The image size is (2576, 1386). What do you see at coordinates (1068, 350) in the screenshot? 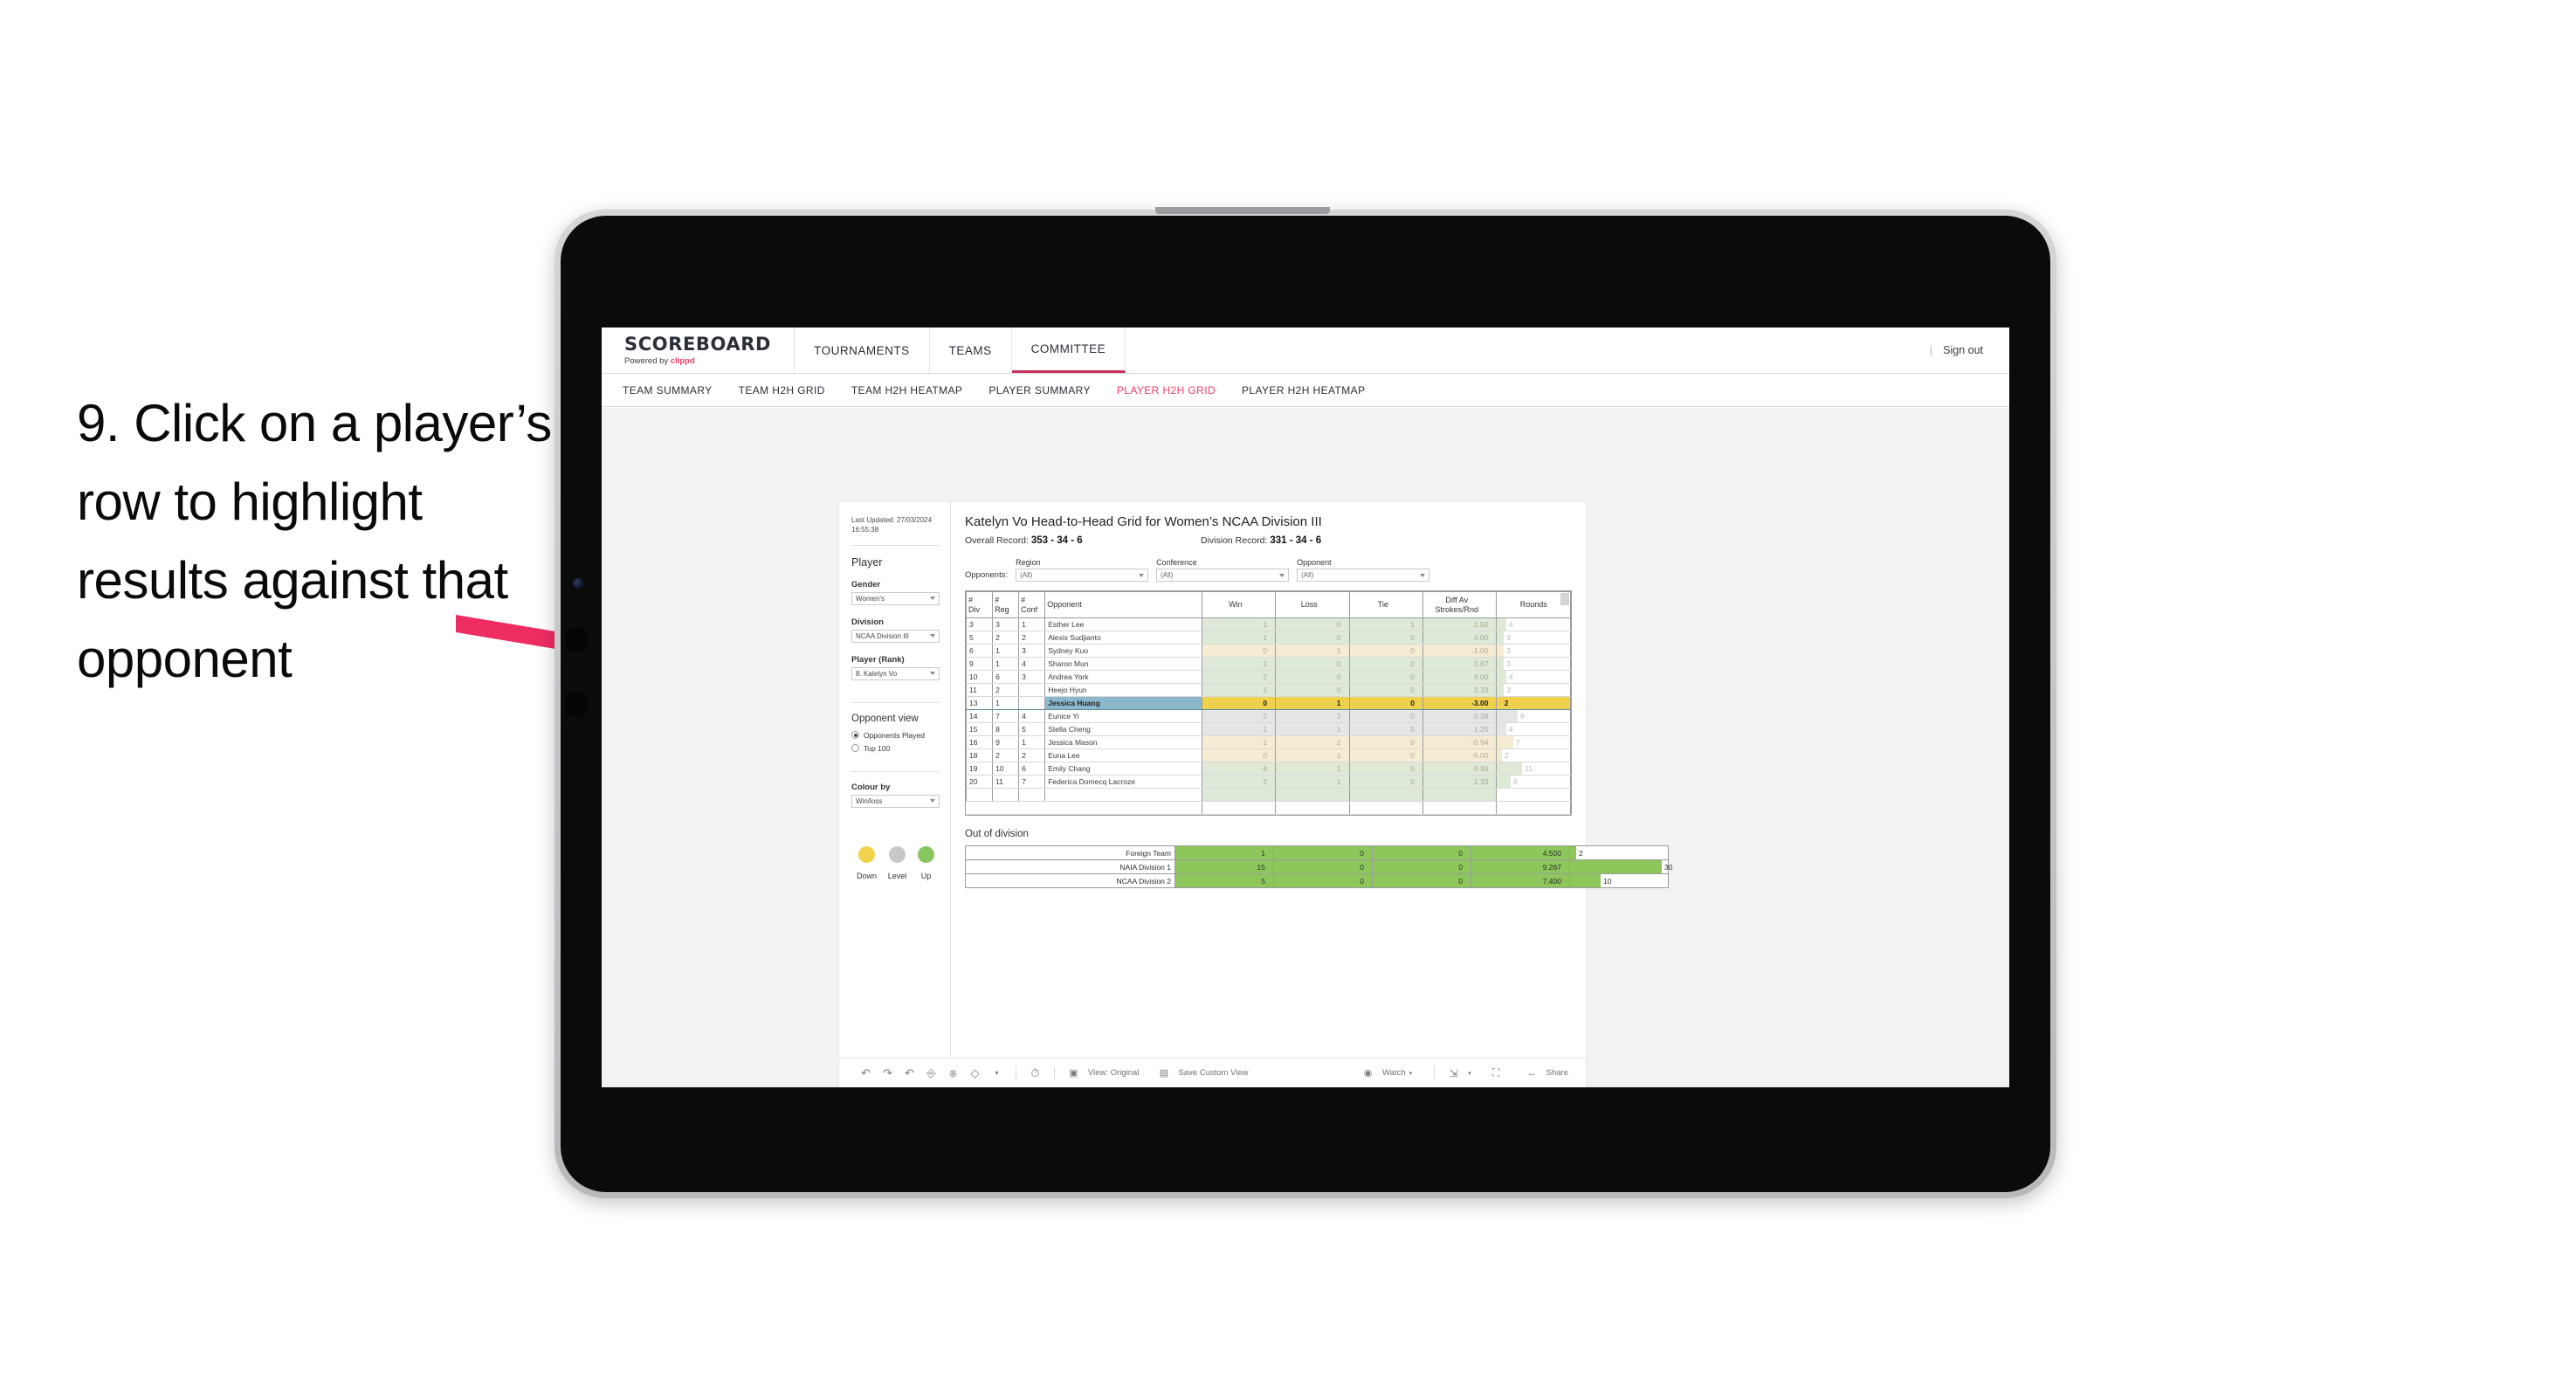
I see `nav-committee: COMMITTEE` at bounding box center [1068, 350].